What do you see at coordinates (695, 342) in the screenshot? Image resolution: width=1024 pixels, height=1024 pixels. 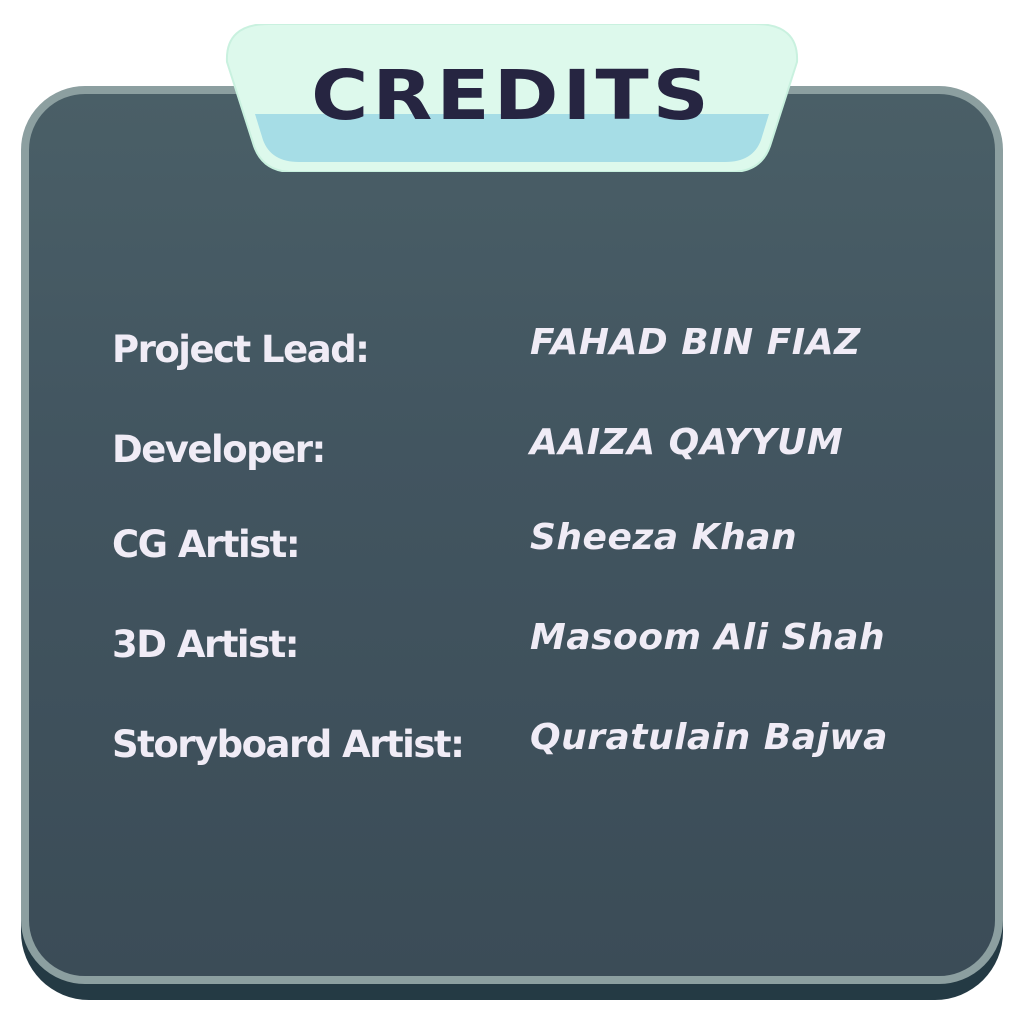 I see `credit-name: FAHAD BIN FIAZ` at bounding box center [695, 342].